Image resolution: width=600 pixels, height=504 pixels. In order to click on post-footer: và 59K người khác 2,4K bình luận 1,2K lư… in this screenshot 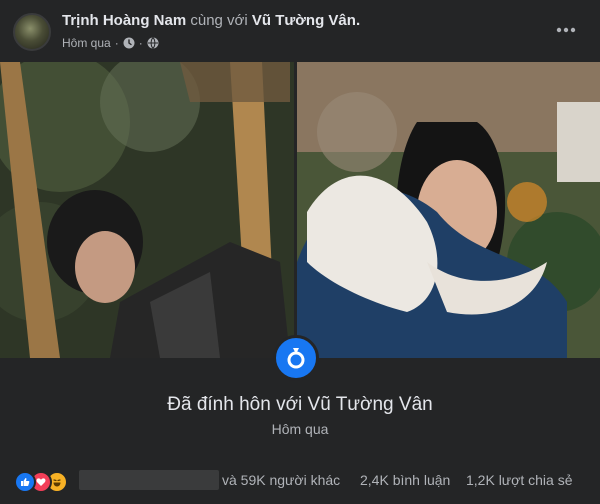, I will do `click(300, 480)`.